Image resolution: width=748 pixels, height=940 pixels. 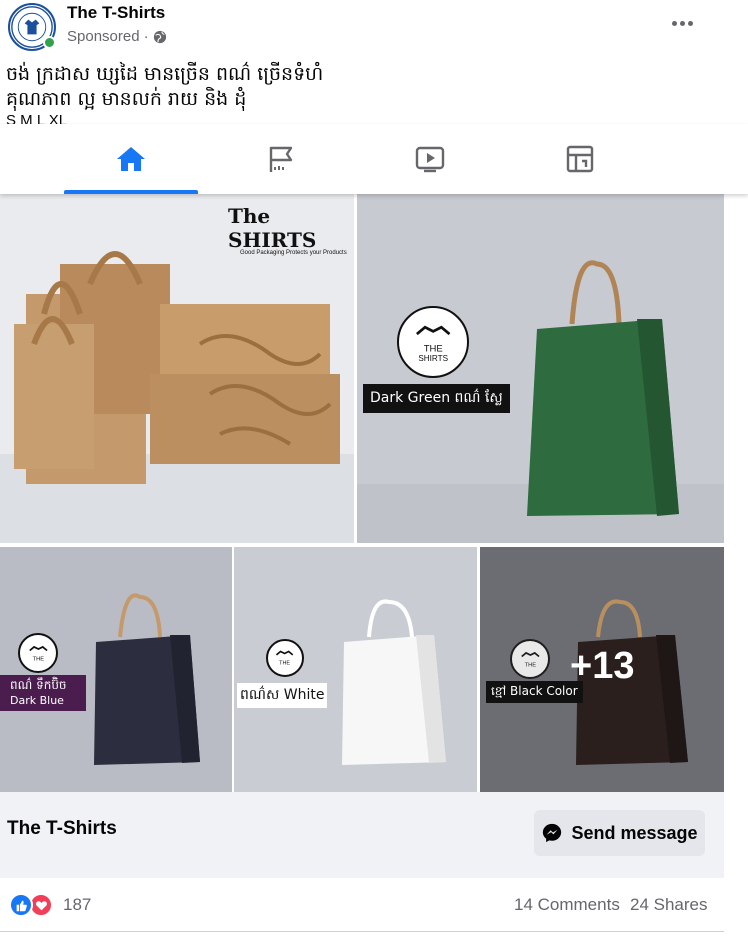 I want to click on send-message-label: Send message, so click(x=634, y=832).